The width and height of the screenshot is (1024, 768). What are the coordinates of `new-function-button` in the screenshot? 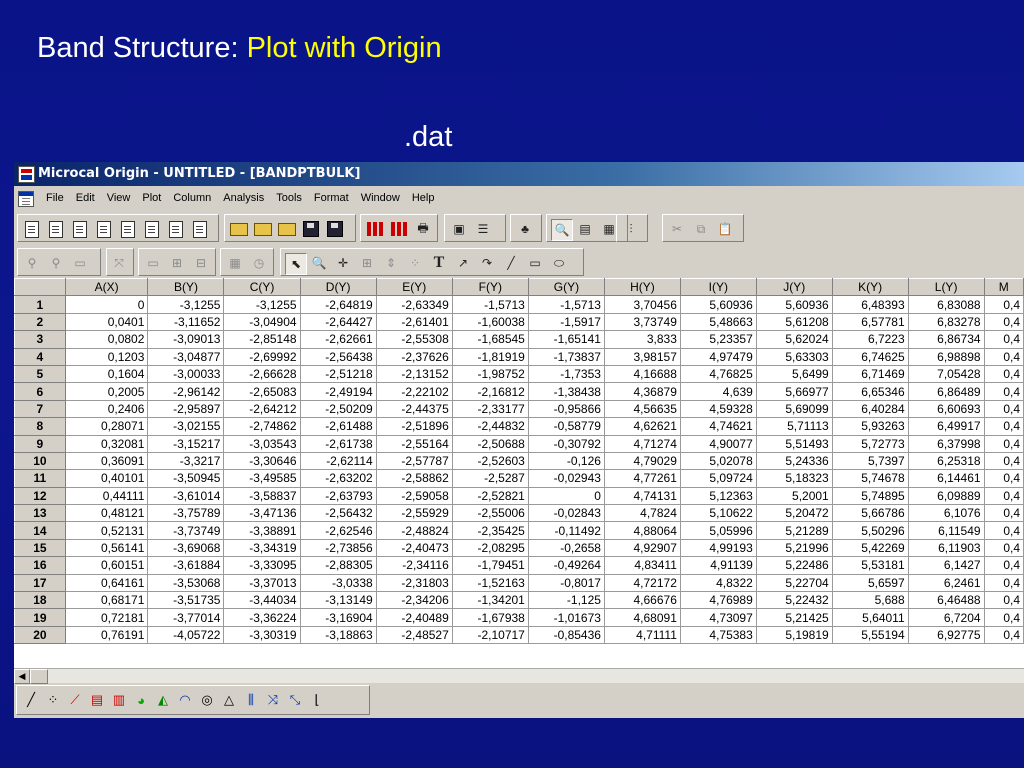 It's located at (152, 229).